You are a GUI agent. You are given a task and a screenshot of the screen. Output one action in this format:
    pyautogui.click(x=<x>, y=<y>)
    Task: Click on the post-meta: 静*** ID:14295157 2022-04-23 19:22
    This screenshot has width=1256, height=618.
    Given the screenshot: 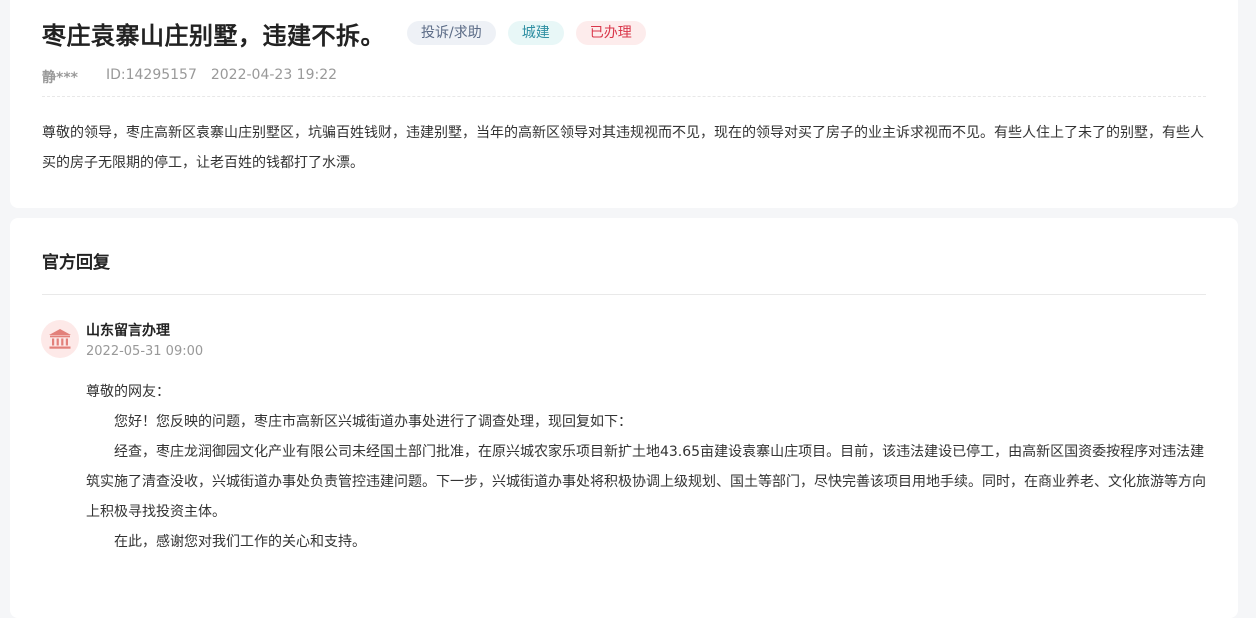 What is the action you would take?
    pyautogui.click(x=189, y=77)
    